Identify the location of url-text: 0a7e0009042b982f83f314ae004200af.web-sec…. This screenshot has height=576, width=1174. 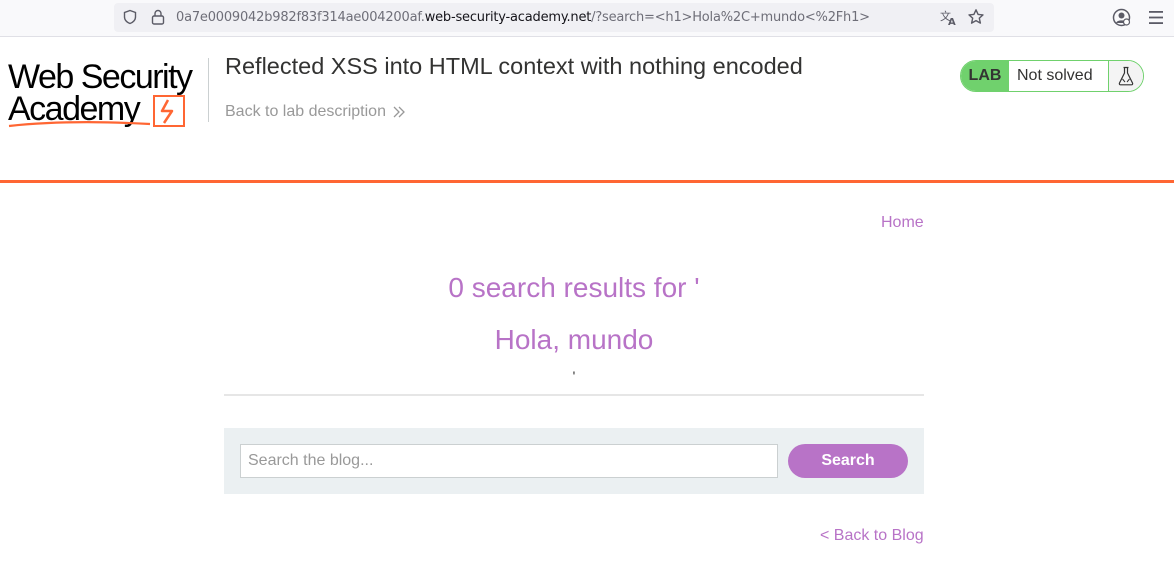
(523, 17).